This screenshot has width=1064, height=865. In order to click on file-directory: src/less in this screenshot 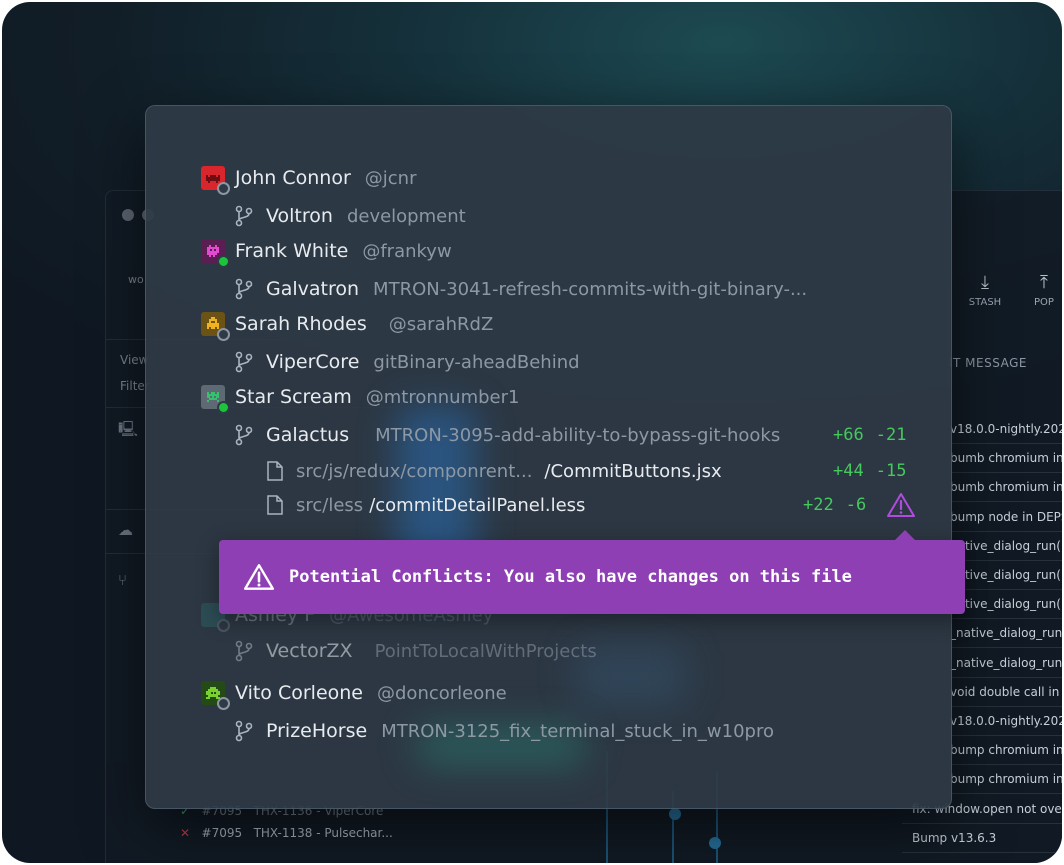, I will do `click(330, 505)`.